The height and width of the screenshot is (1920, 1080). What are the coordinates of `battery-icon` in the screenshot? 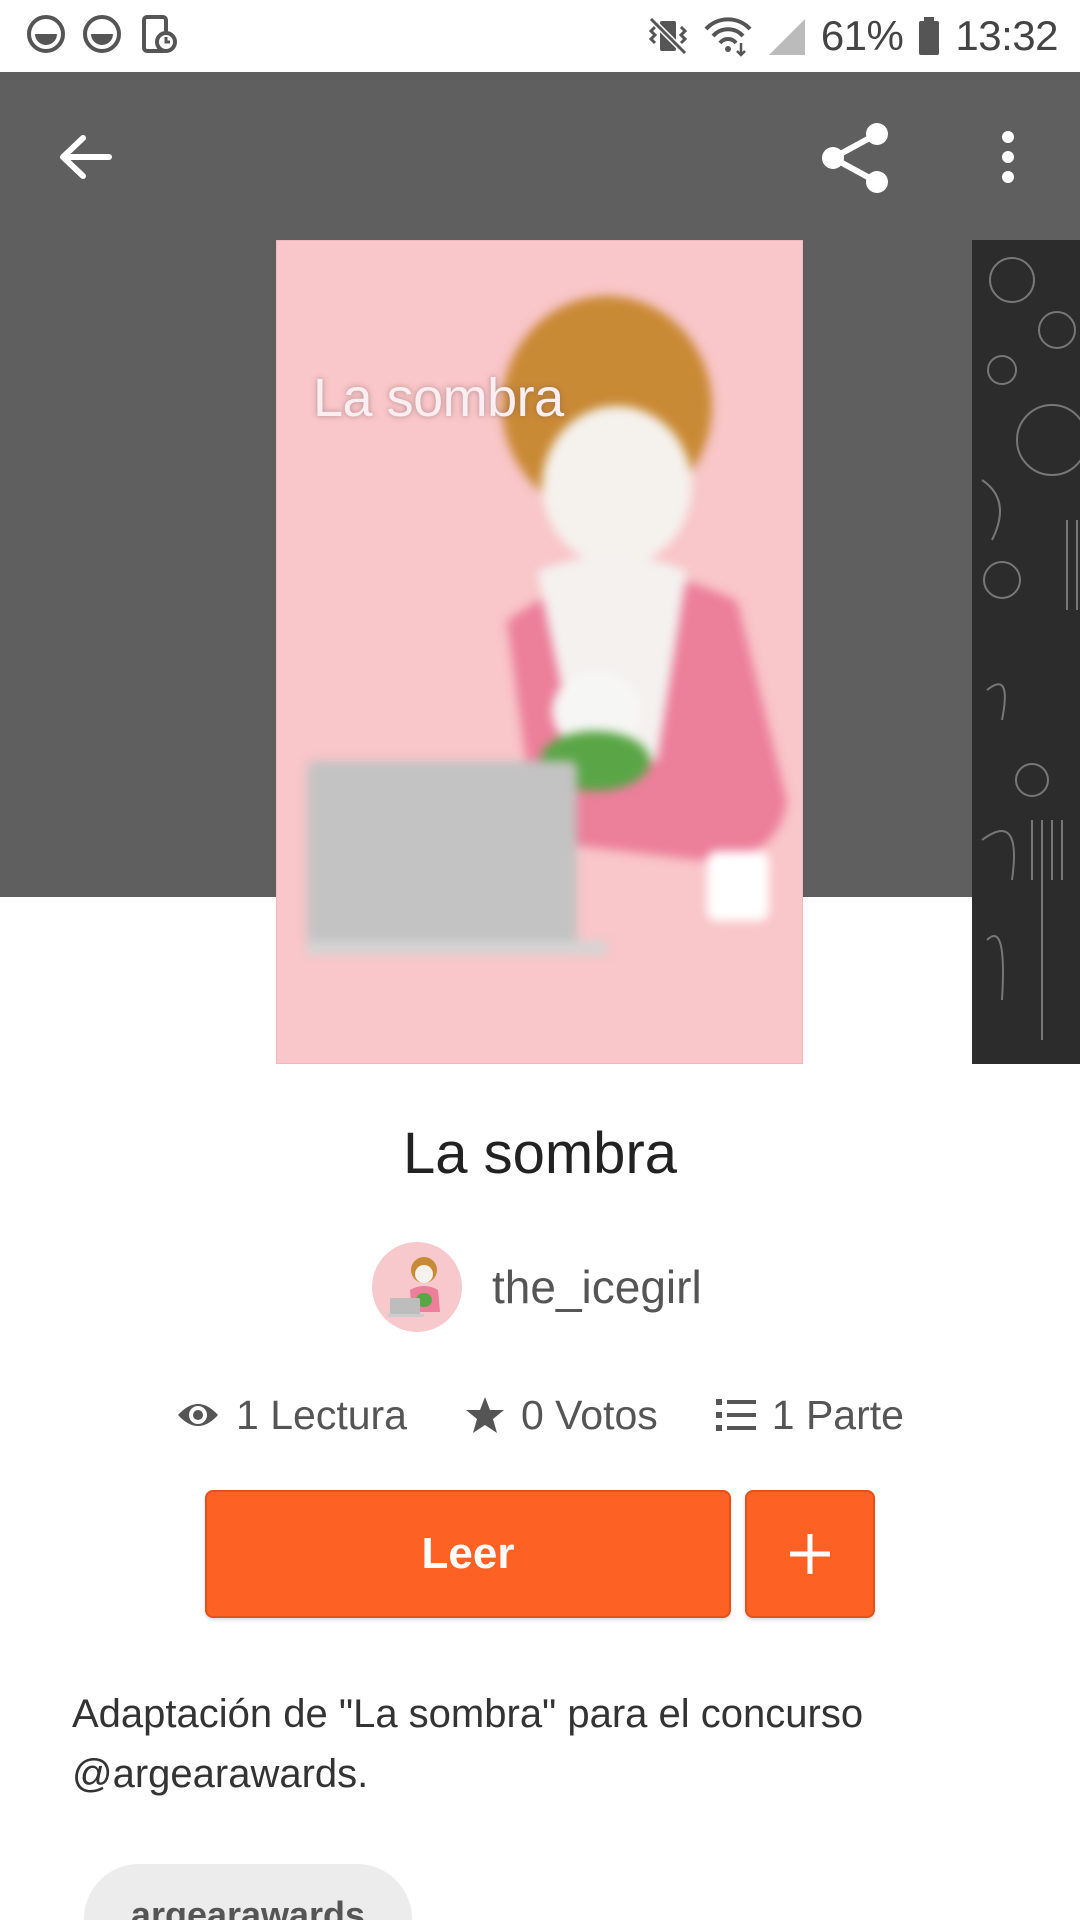 It's located at (929, 36).